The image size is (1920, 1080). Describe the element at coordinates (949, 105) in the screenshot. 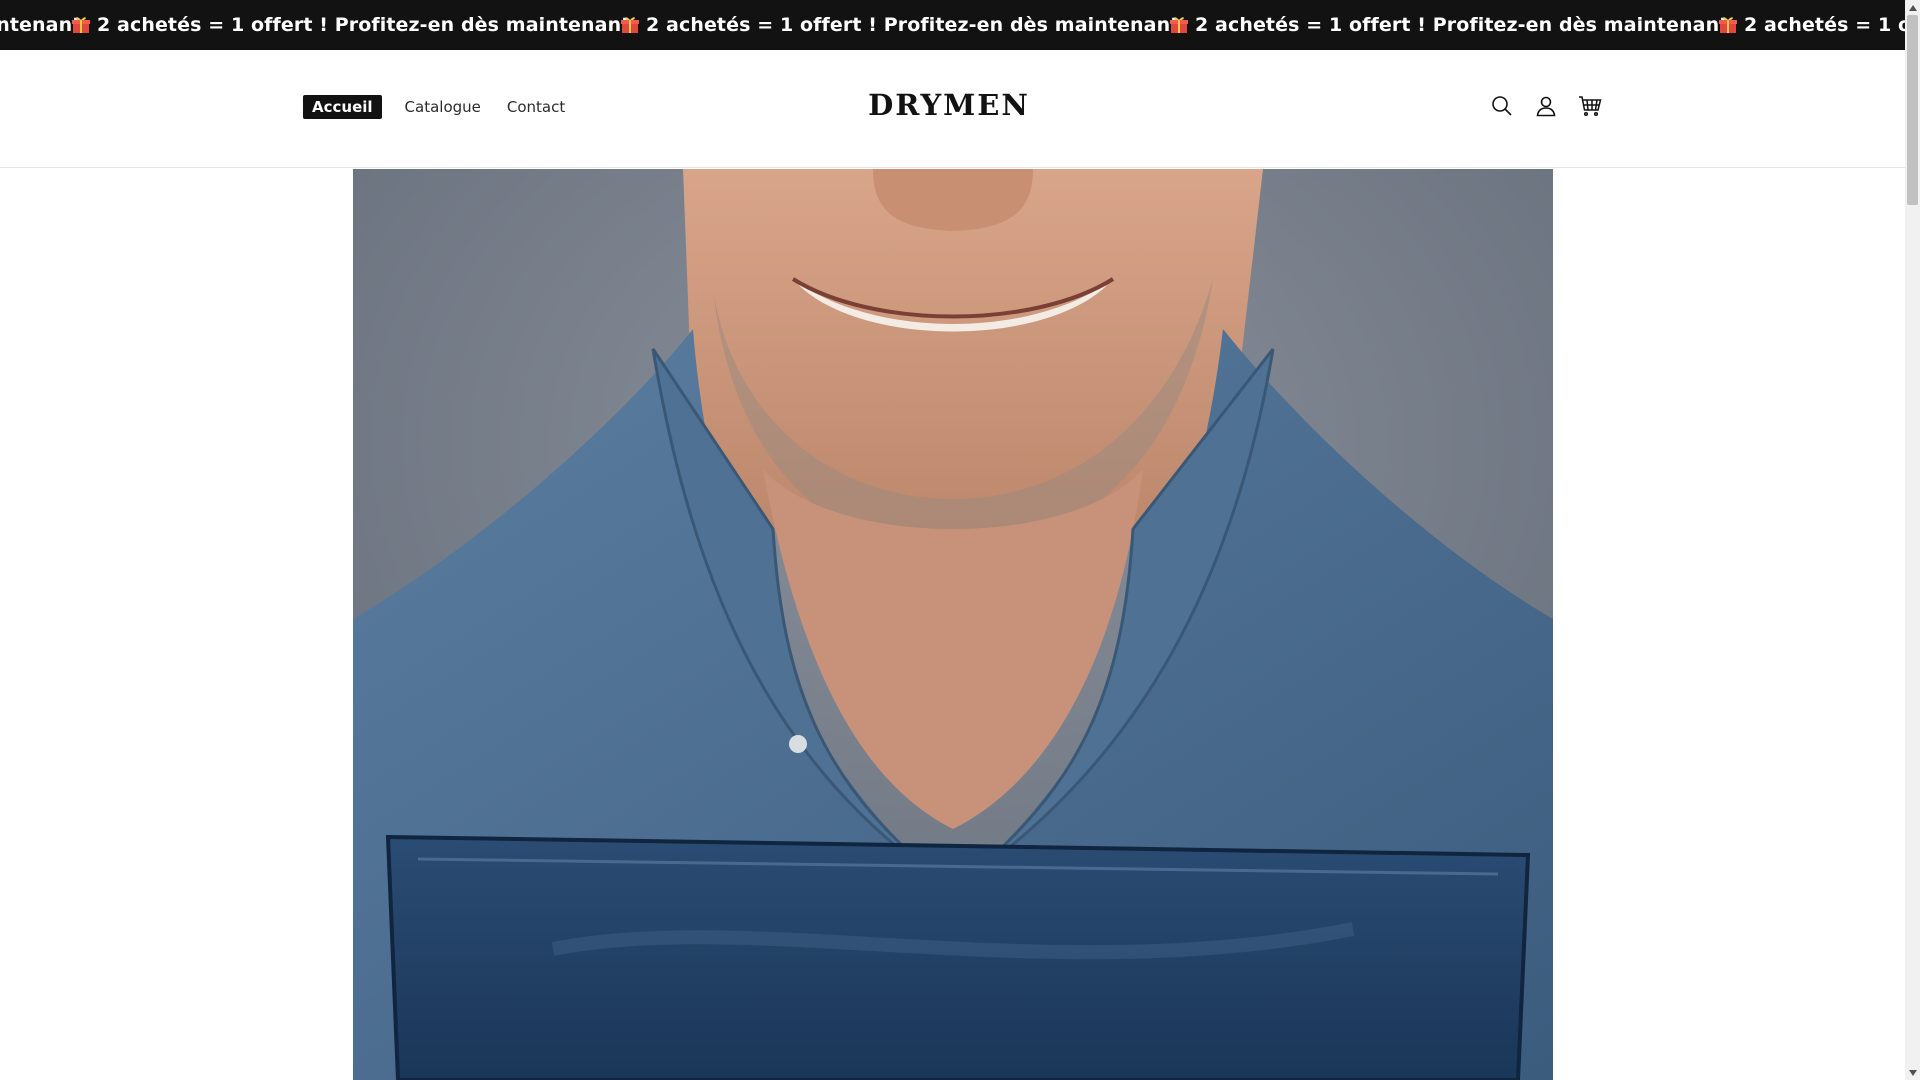

I see `site-logo: DRYMEN` at that location.